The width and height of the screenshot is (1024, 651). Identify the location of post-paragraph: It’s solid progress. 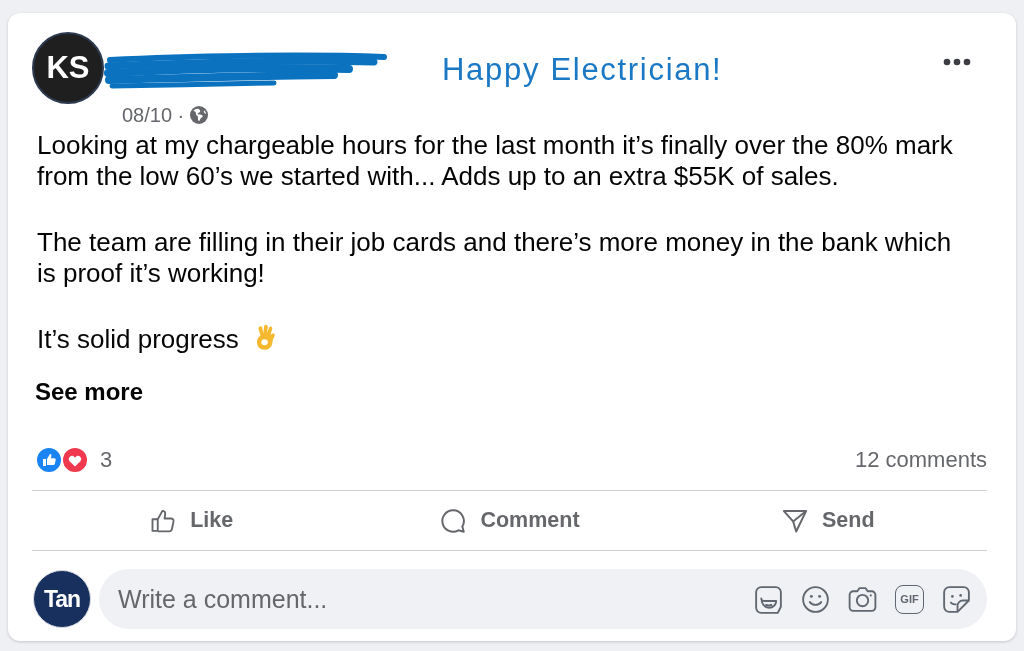
(138, 339).